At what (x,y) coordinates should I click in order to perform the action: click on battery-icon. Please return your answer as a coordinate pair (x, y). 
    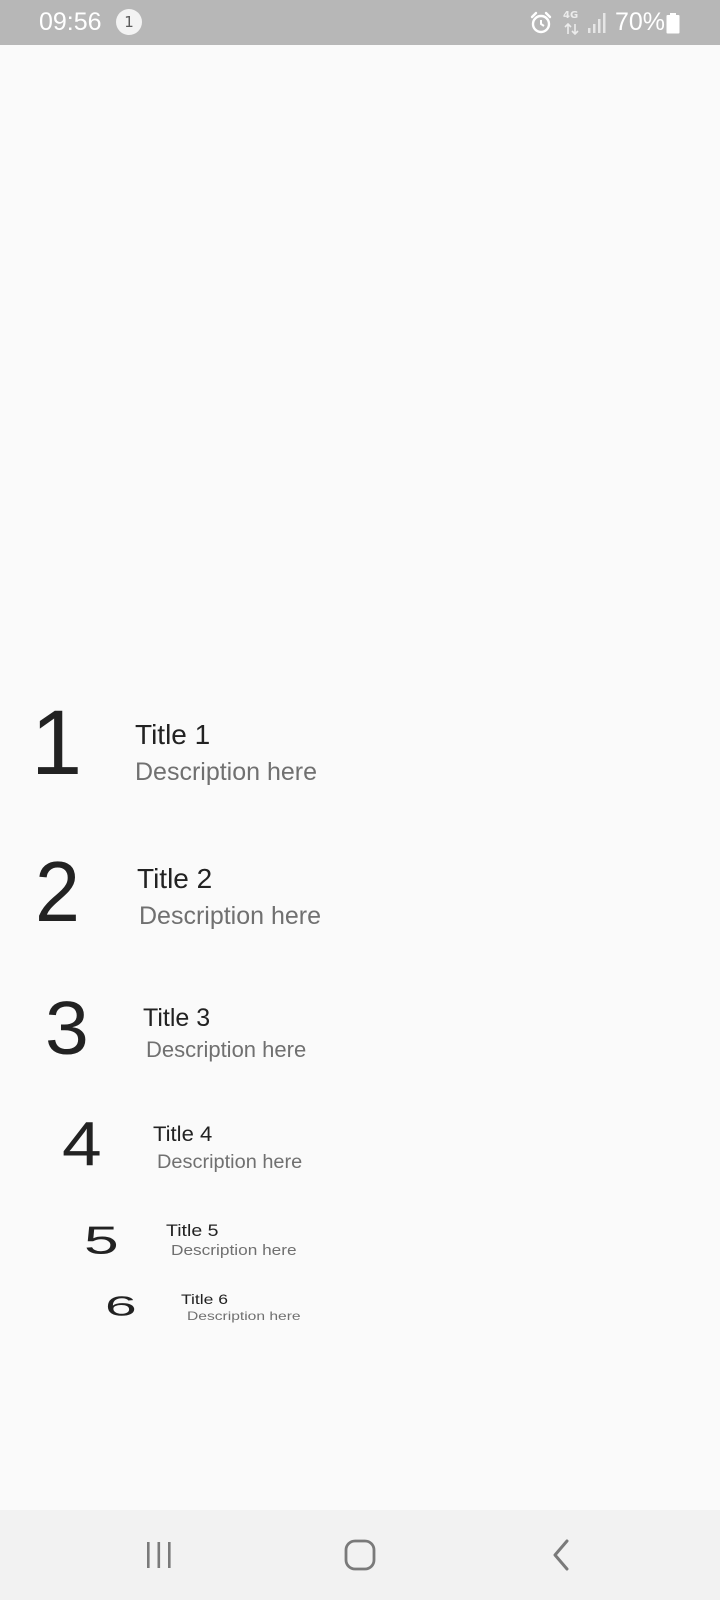
    Looking at the image, I should click on (673, 23).